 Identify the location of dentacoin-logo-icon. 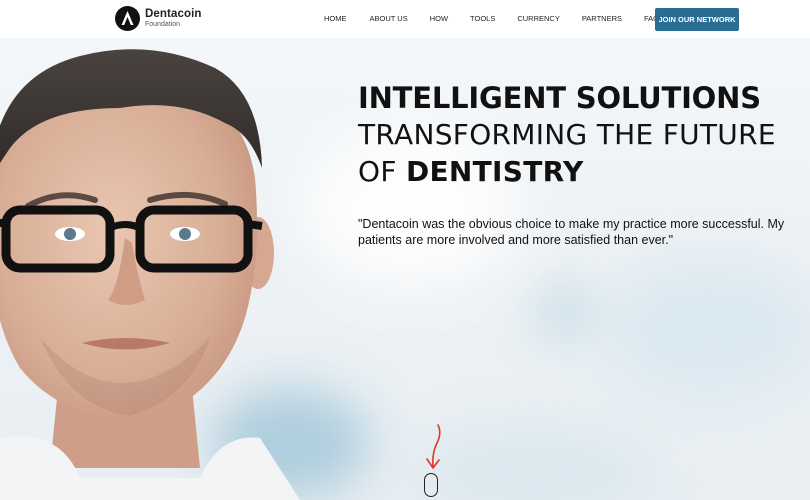
(127, 18).